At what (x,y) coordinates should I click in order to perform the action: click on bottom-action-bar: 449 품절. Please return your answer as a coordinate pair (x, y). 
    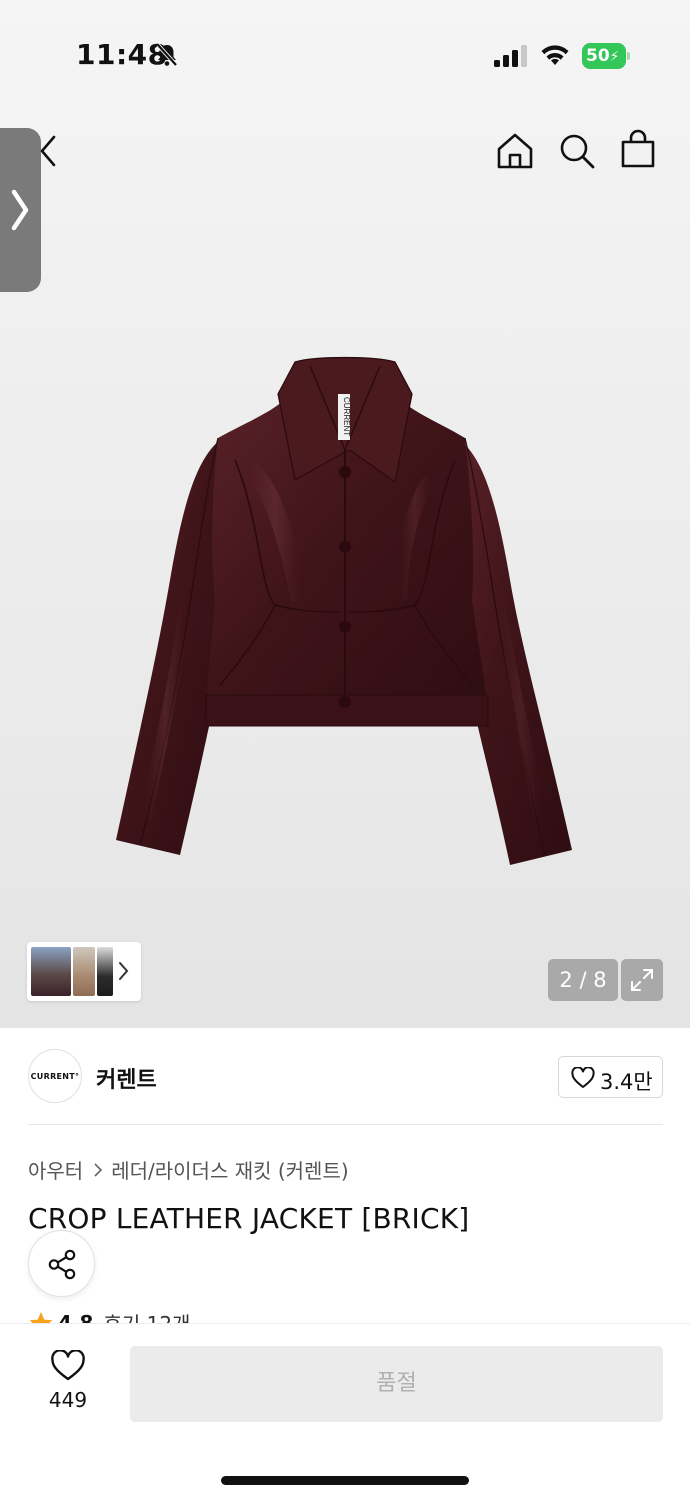
    Looking at the image, I should click on (345, 1411).